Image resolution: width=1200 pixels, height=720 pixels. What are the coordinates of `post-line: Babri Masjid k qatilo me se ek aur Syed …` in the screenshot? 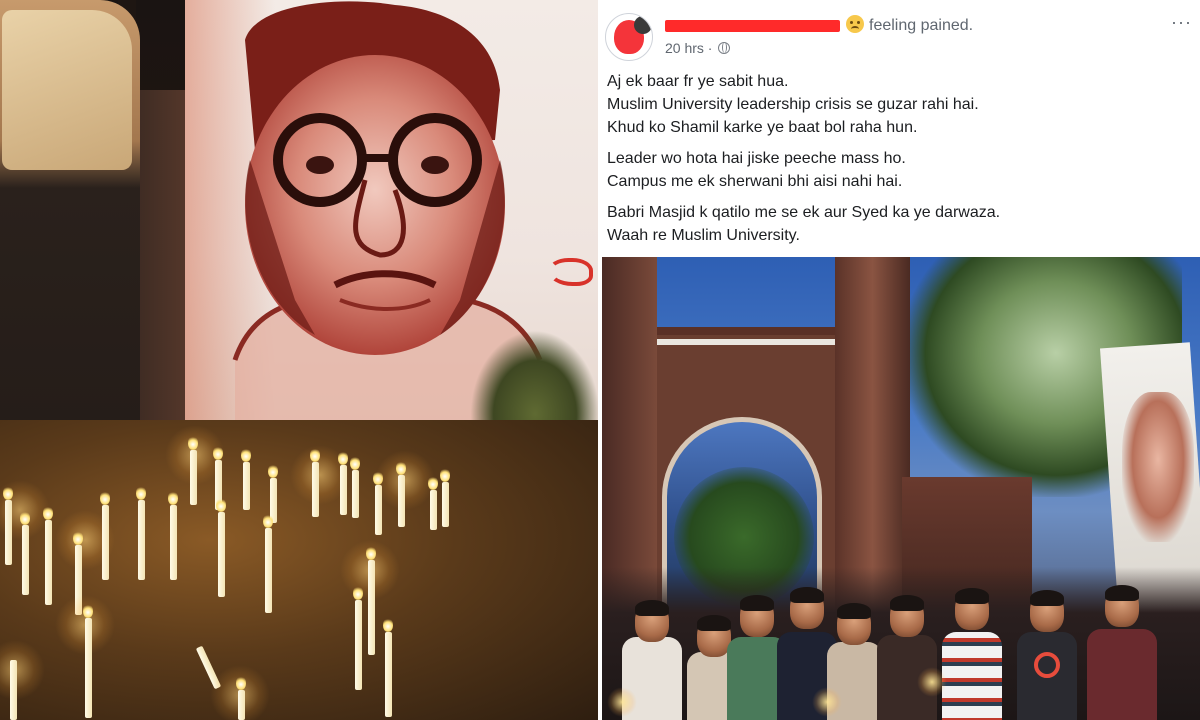 It's located at (804, 212).